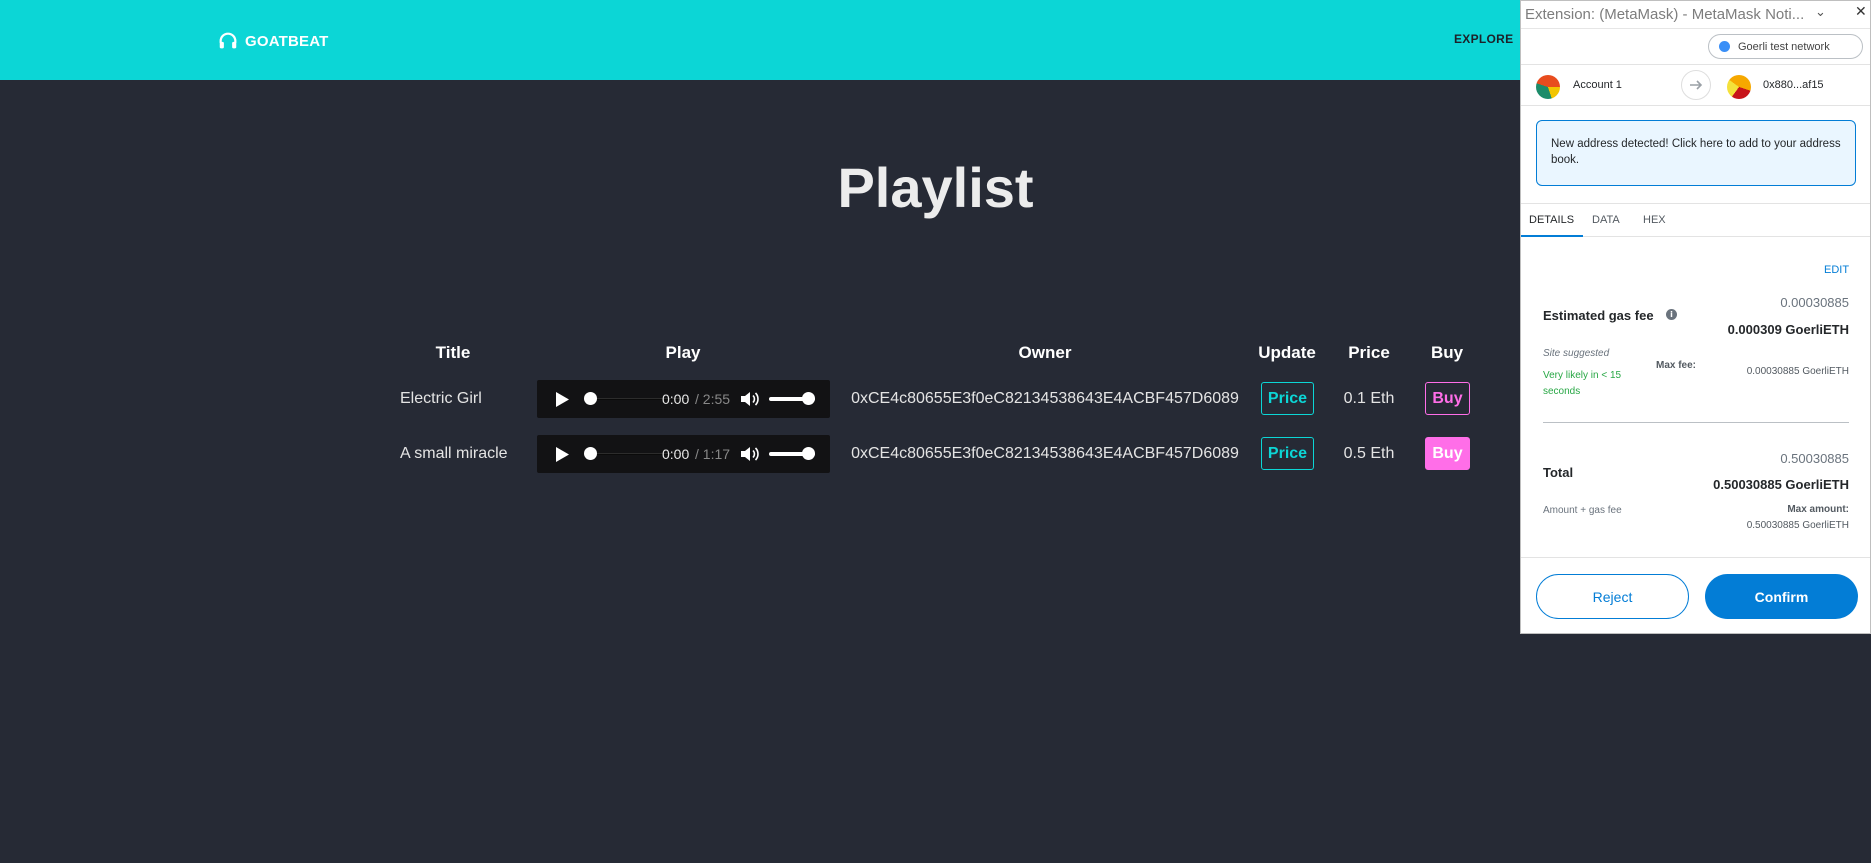 The height and width of the screenshot is (863, 1871). Describe the element at coordinates (1287, 352) in the screenshot. I see `column-header-update: Update` at that location.